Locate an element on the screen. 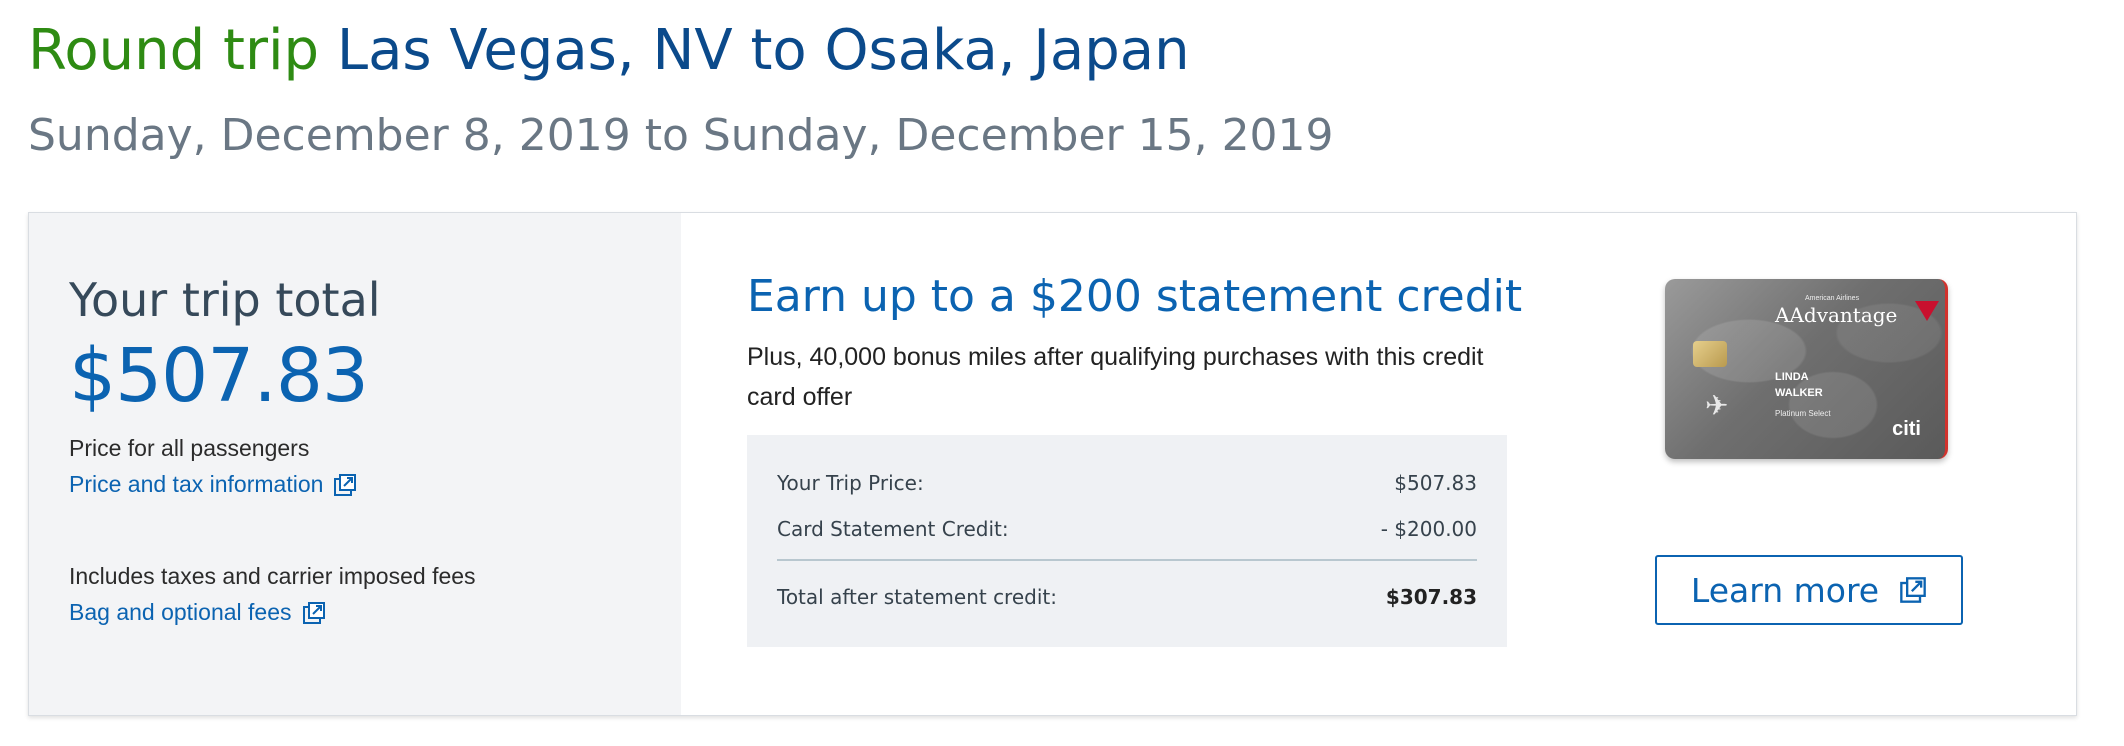  price-tax-info-label: Price and tax information is located at coordinates (196, 484).